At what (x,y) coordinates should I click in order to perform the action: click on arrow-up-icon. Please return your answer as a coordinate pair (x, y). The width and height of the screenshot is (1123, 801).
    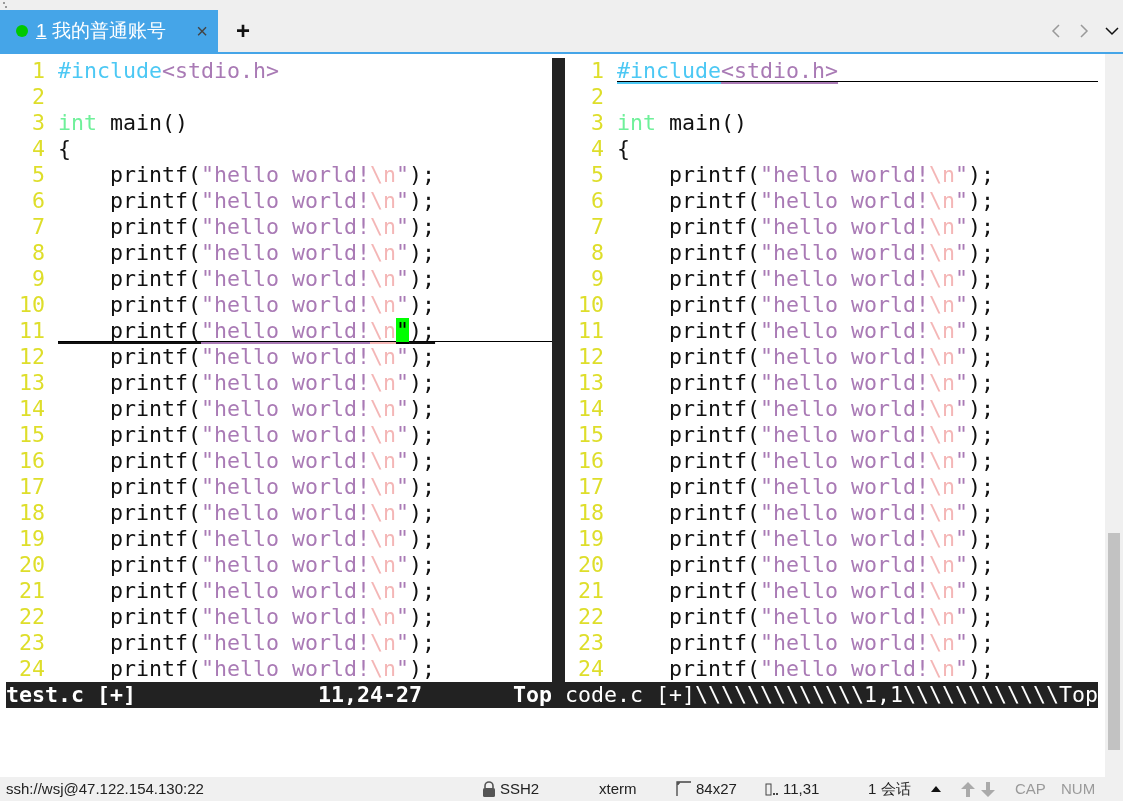
    Looking at the image, I should click on (968, 789).